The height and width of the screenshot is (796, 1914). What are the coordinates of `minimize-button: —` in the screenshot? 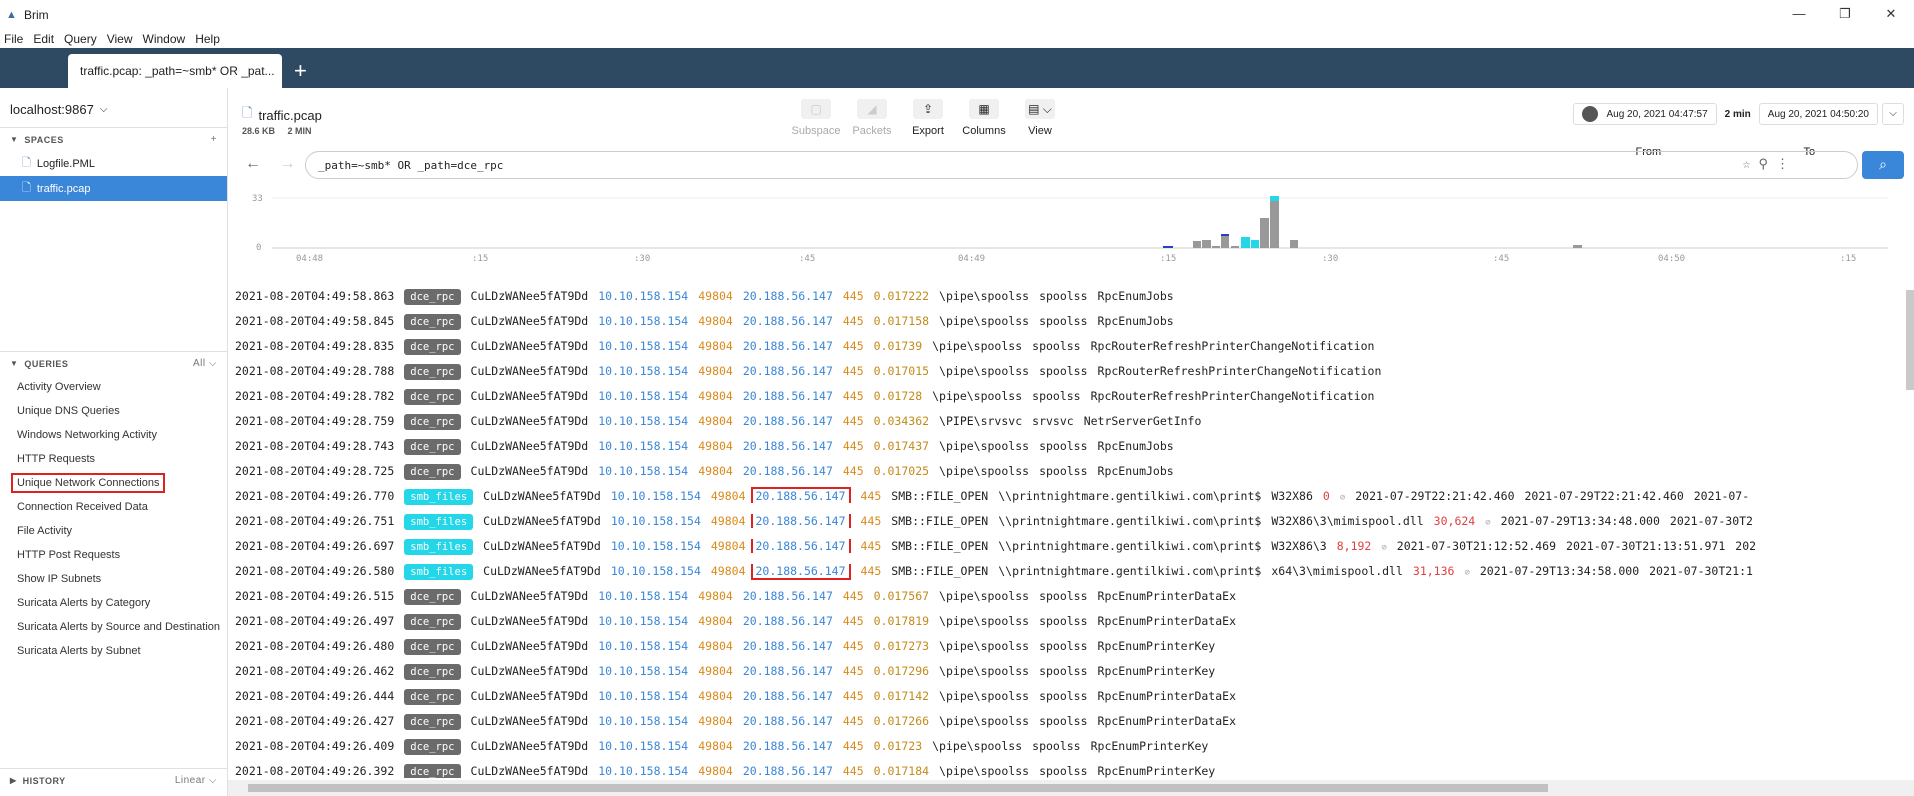 It's located at (1799, 15).